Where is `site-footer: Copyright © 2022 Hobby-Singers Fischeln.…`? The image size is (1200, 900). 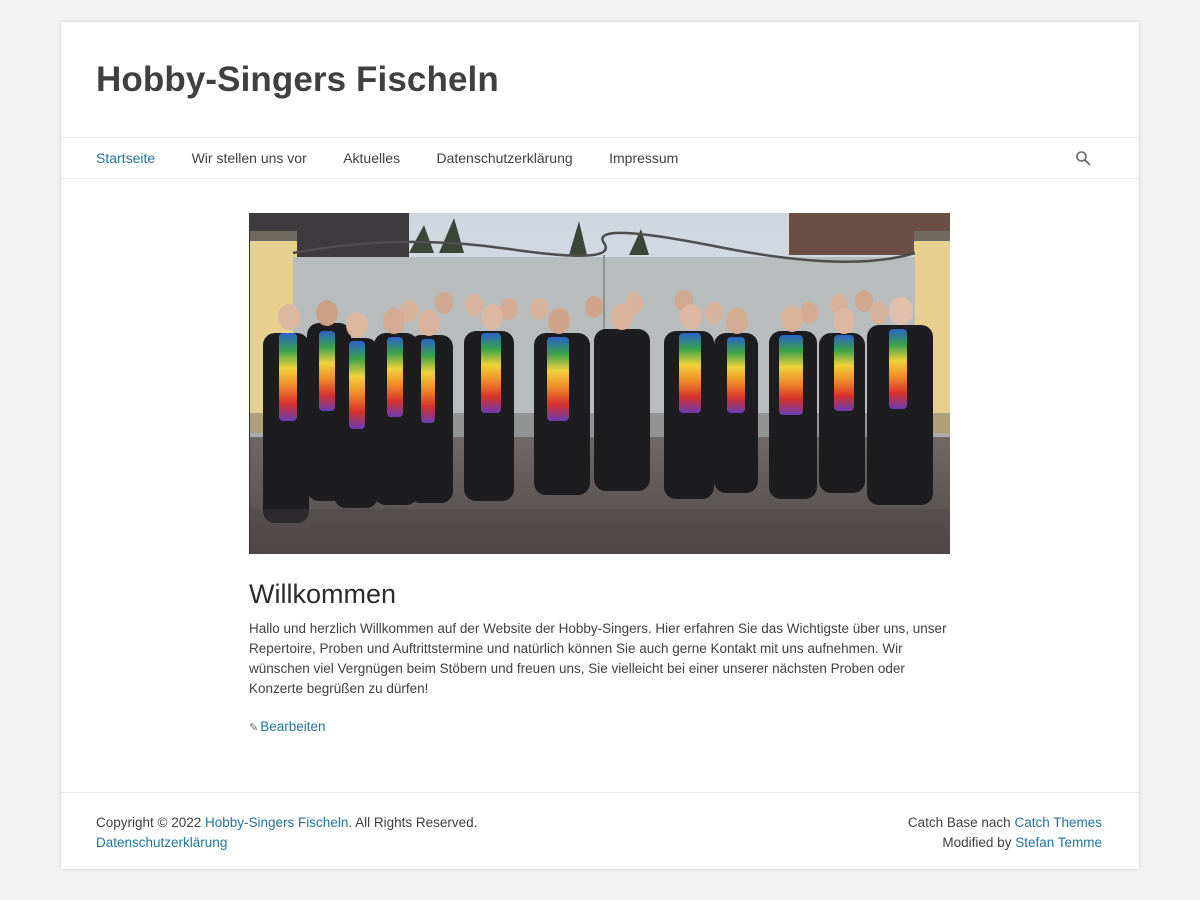
site-footer: Copyright © 2022 Hobby-Singers Fischeln.… is located at coordinates (600, 831).